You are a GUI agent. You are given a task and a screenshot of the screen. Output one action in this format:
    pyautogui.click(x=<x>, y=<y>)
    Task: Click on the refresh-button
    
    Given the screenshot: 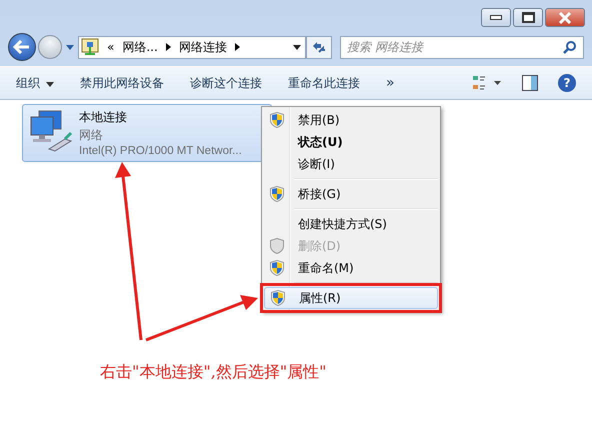 What is the action you would take?
    pyautogui.click(x=319, y=47)
    